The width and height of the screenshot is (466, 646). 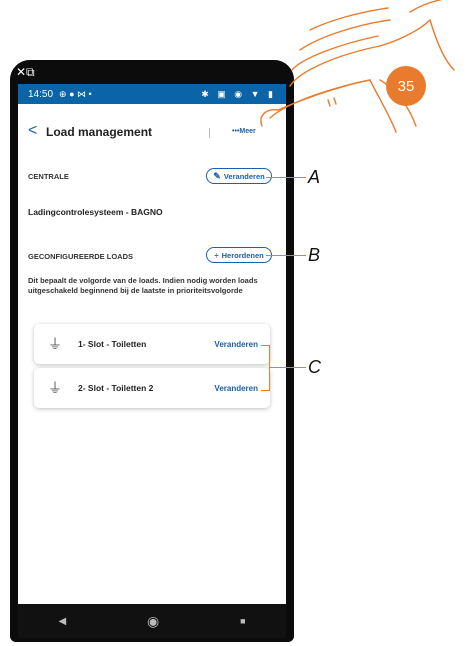 I want to click on nav-recent-icon: ■, so click(x=242, y=621).